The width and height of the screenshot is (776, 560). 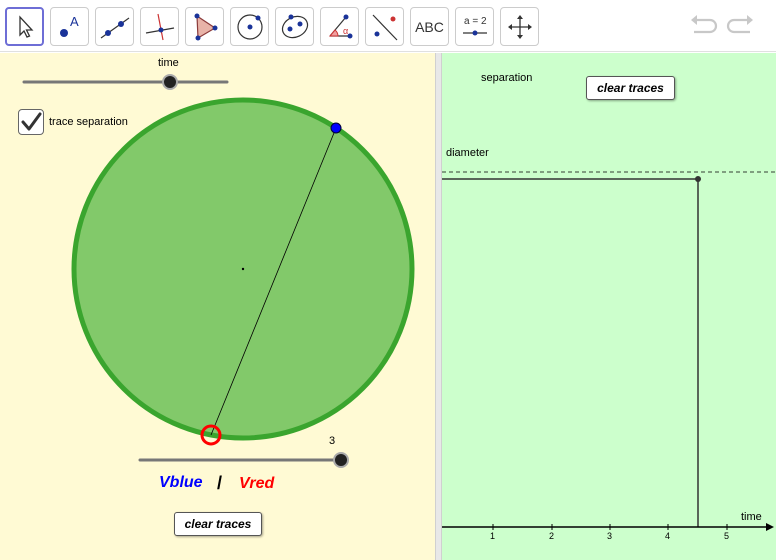 I want to click on redo-icon, so click(x=739, y=24).